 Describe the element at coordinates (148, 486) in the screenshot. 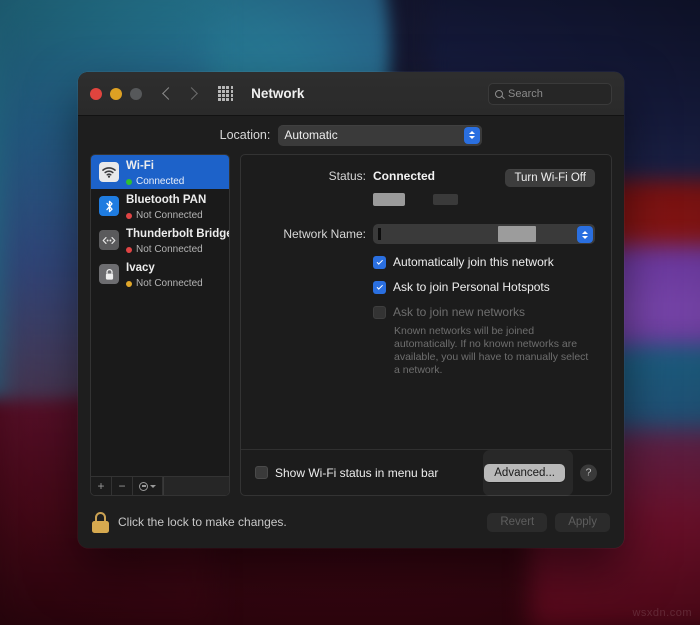

I see `action-gear-icon` at that location.